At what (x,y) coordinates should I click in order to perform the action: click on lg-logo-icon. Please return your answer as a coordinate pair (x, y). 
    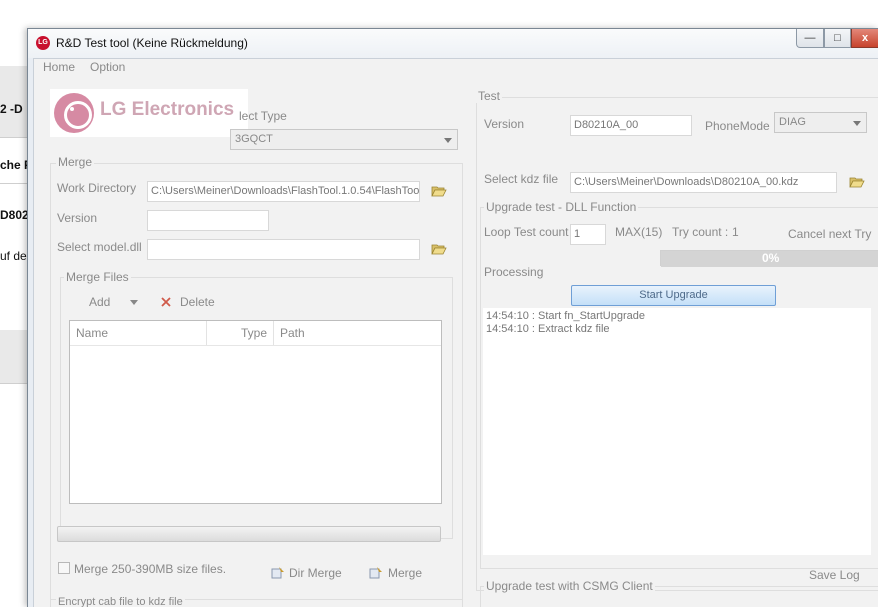
    Looking at the image, I should click on (74, 113).